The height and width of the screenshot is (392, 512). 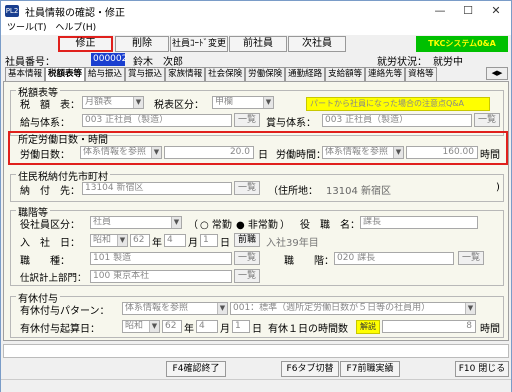 I want to click on salary-system-label: 給与体系：, so click(x=45, y=123).